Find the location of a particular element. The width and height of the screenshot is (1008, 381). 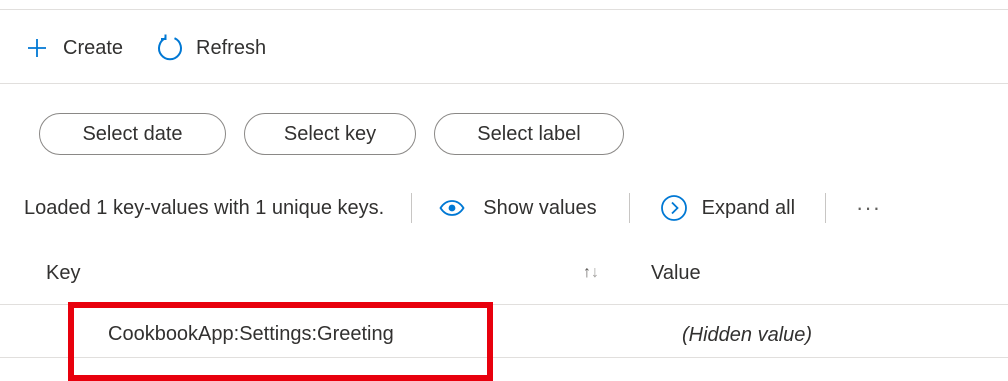

key-cell: CookbookApp:Settings:Greeting is located at coordinates (251, 334).